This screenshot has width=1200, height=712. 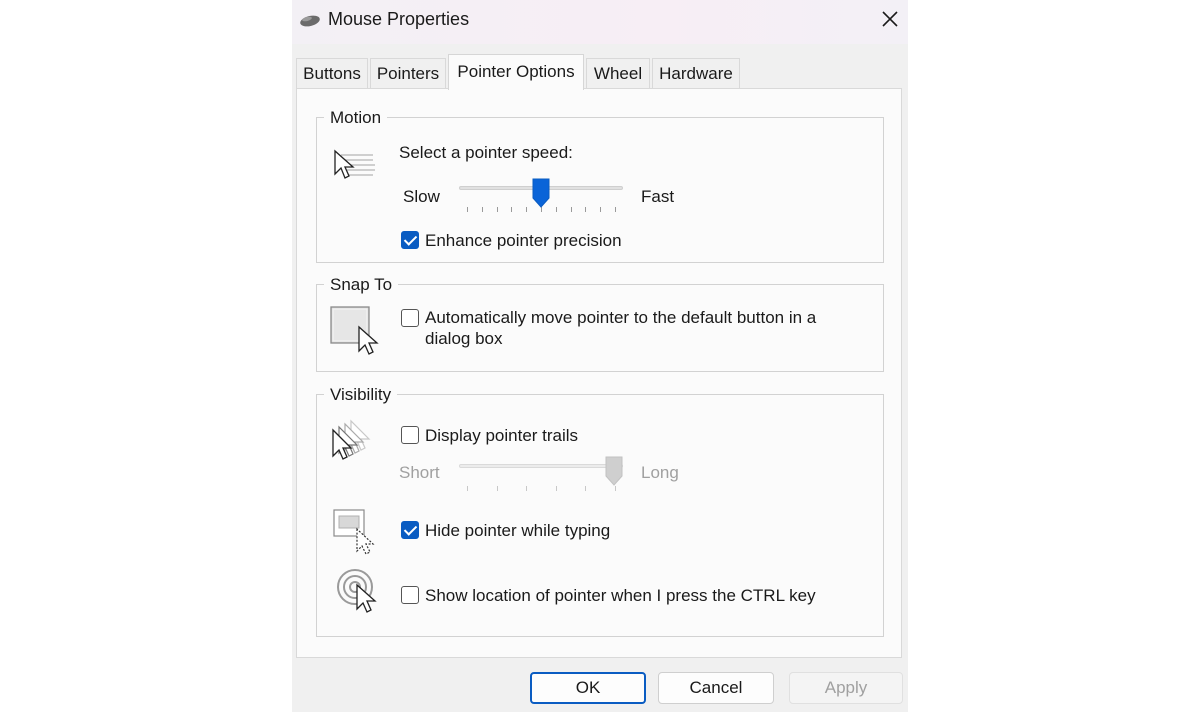 I want to click on tab-hardware: Hardware, so click(x=696, y=73).